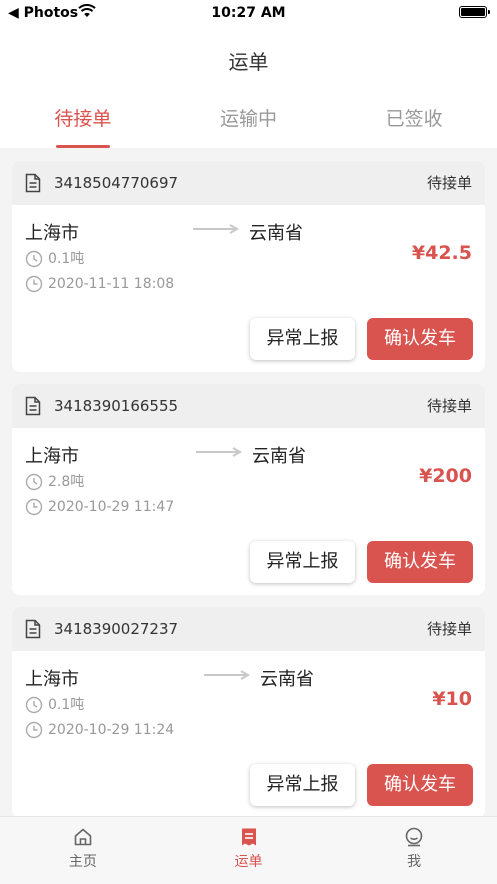  What do you see at coordinates (116, 629) in the screenshot?
I see `order-number: 3418390027237` at bounding box center [116, 629].